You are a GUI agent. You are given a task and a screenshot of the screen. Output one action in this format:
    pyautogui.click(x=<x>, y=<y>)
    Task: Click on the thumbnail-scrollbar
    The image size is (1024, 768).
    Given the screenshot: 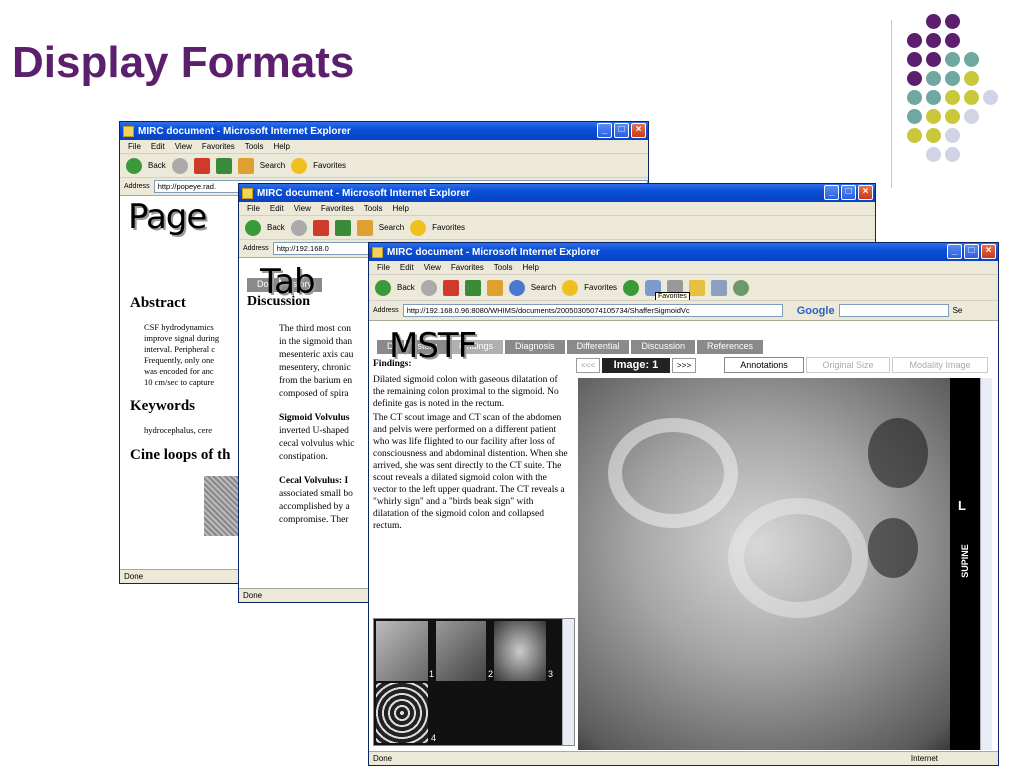 What is the action you would take?
    pyautogui.click(x=568, y=682)
    